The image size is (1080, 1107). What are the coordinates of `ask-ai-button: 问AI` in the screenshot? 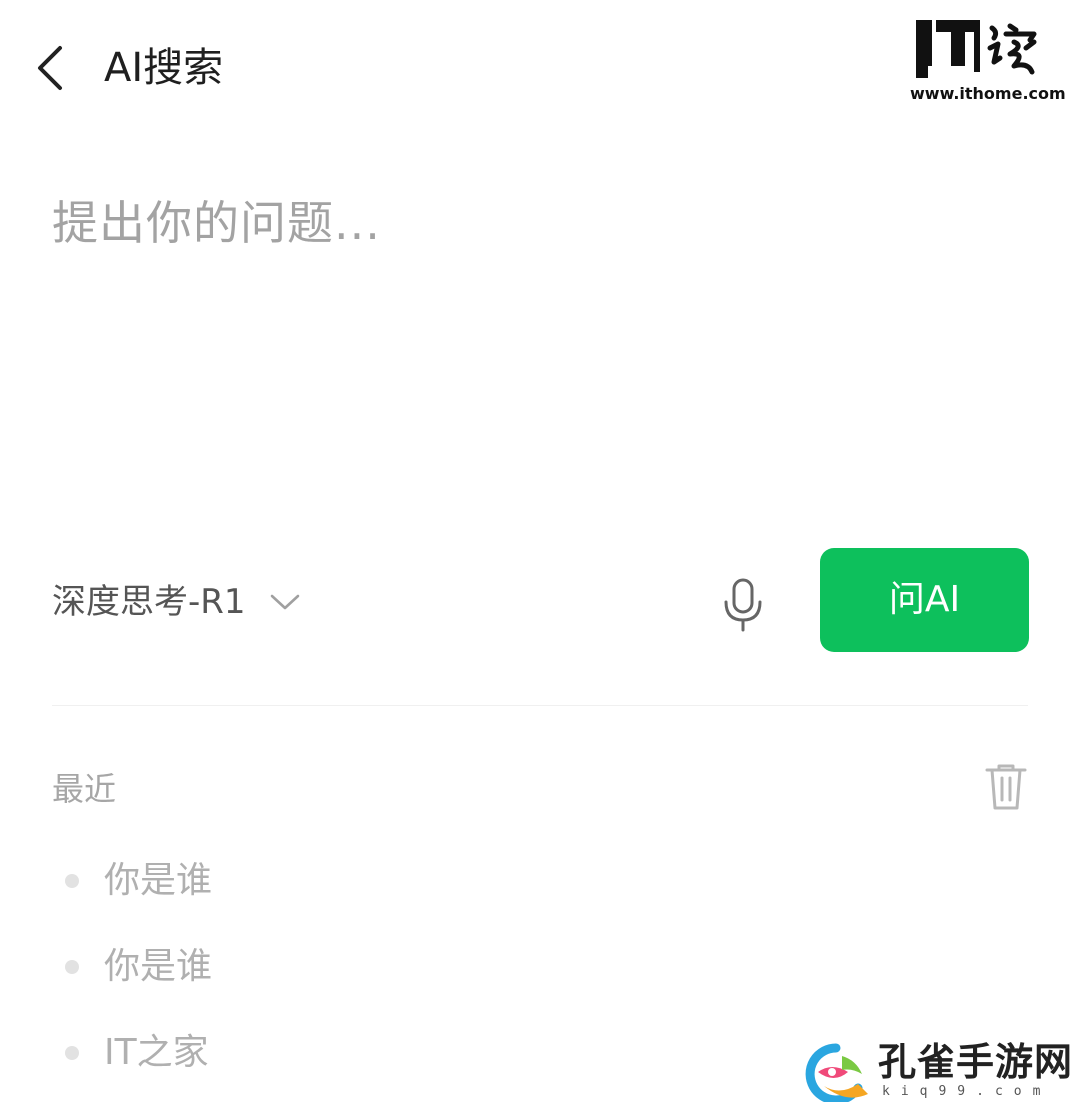 It's located at (924, 600).